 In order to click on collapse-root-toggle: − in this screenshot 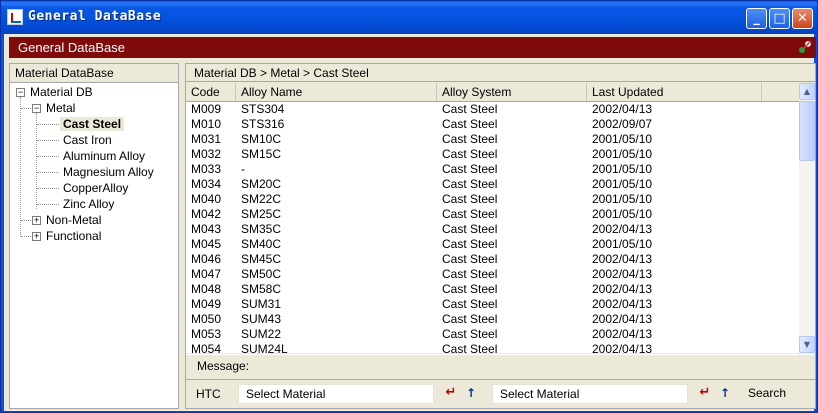, I will do `click(20, 92)`.